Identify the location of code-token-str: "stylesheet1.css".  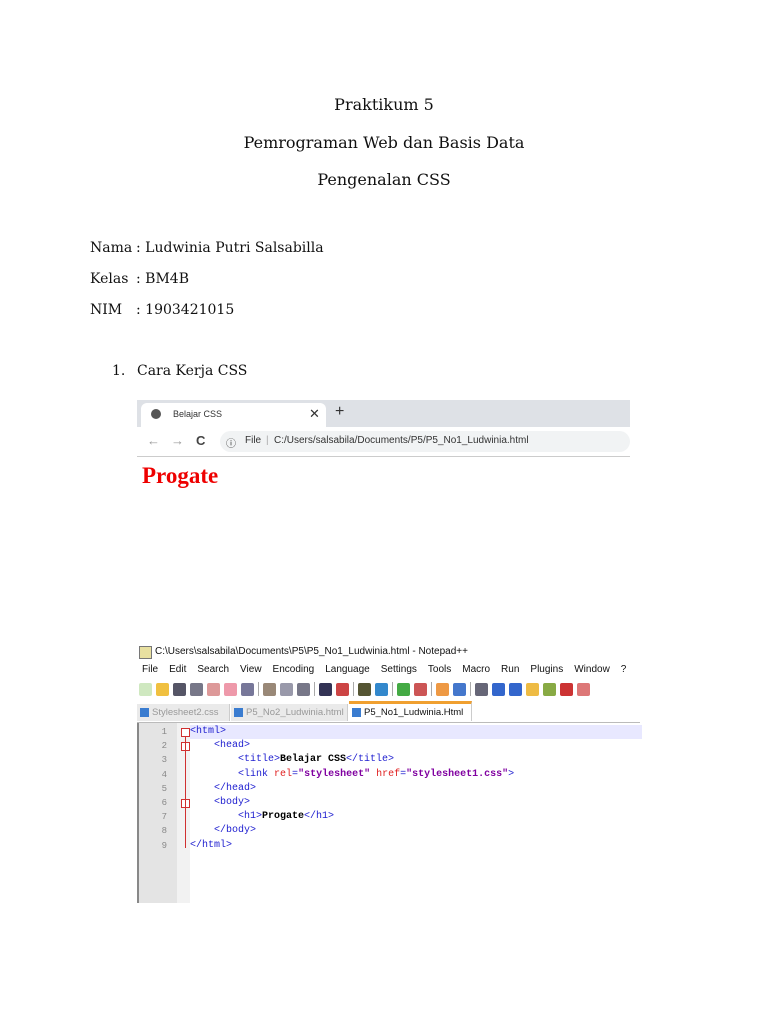
(457, 774).